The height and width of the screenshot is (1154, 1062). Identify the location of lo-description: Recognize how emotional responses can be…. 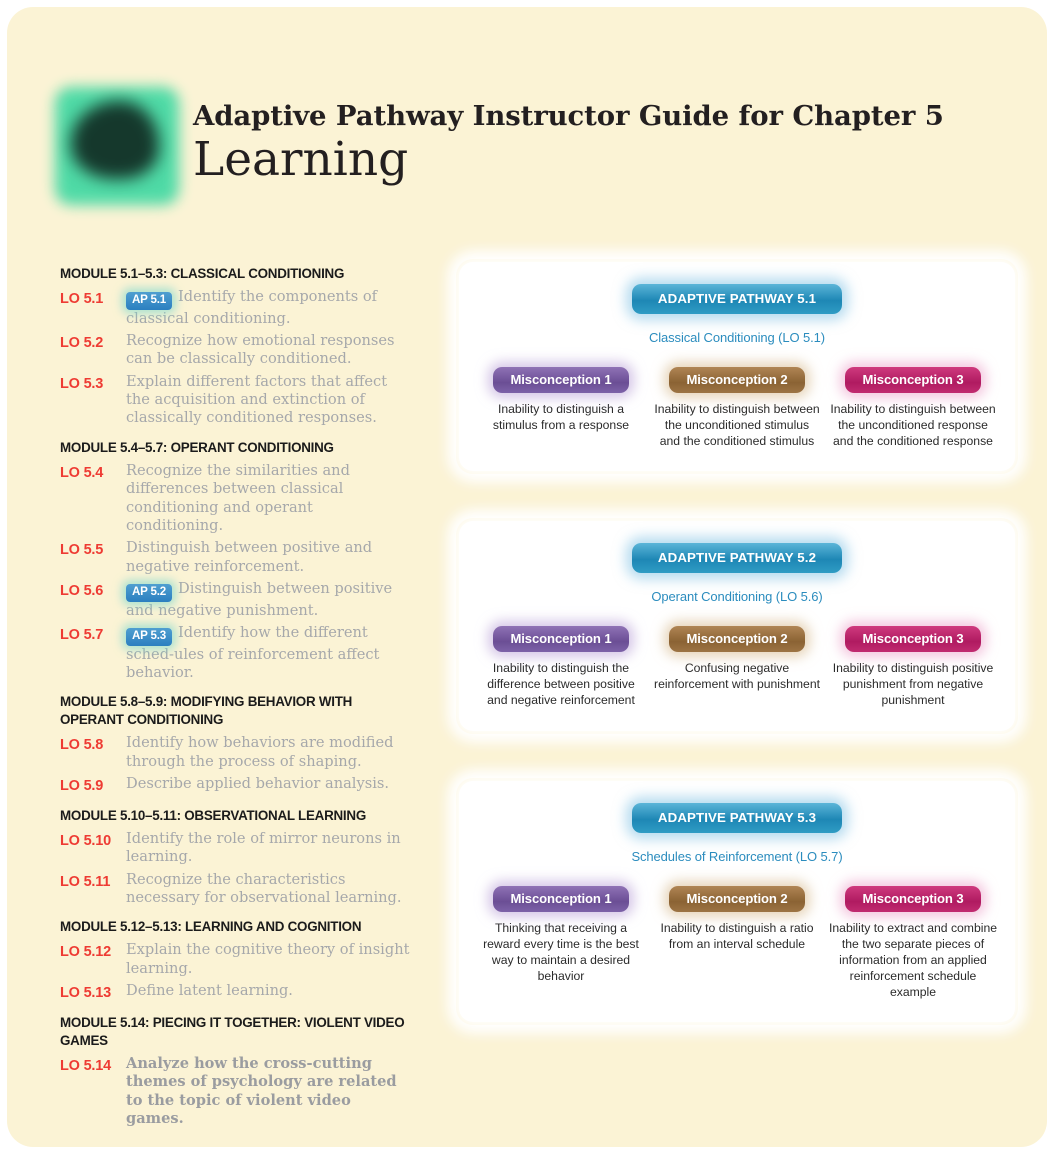
(260, 349).